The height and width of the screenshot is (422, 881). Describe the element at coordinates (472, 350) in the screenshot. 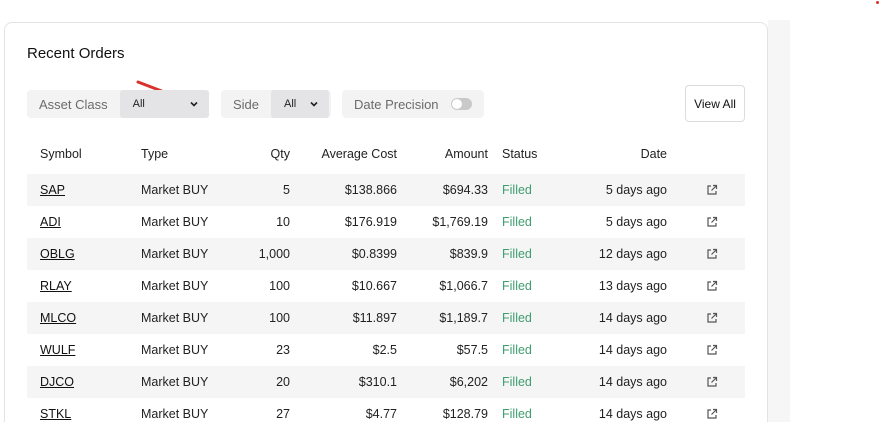

I see `order-amount: $57.5` at that location.